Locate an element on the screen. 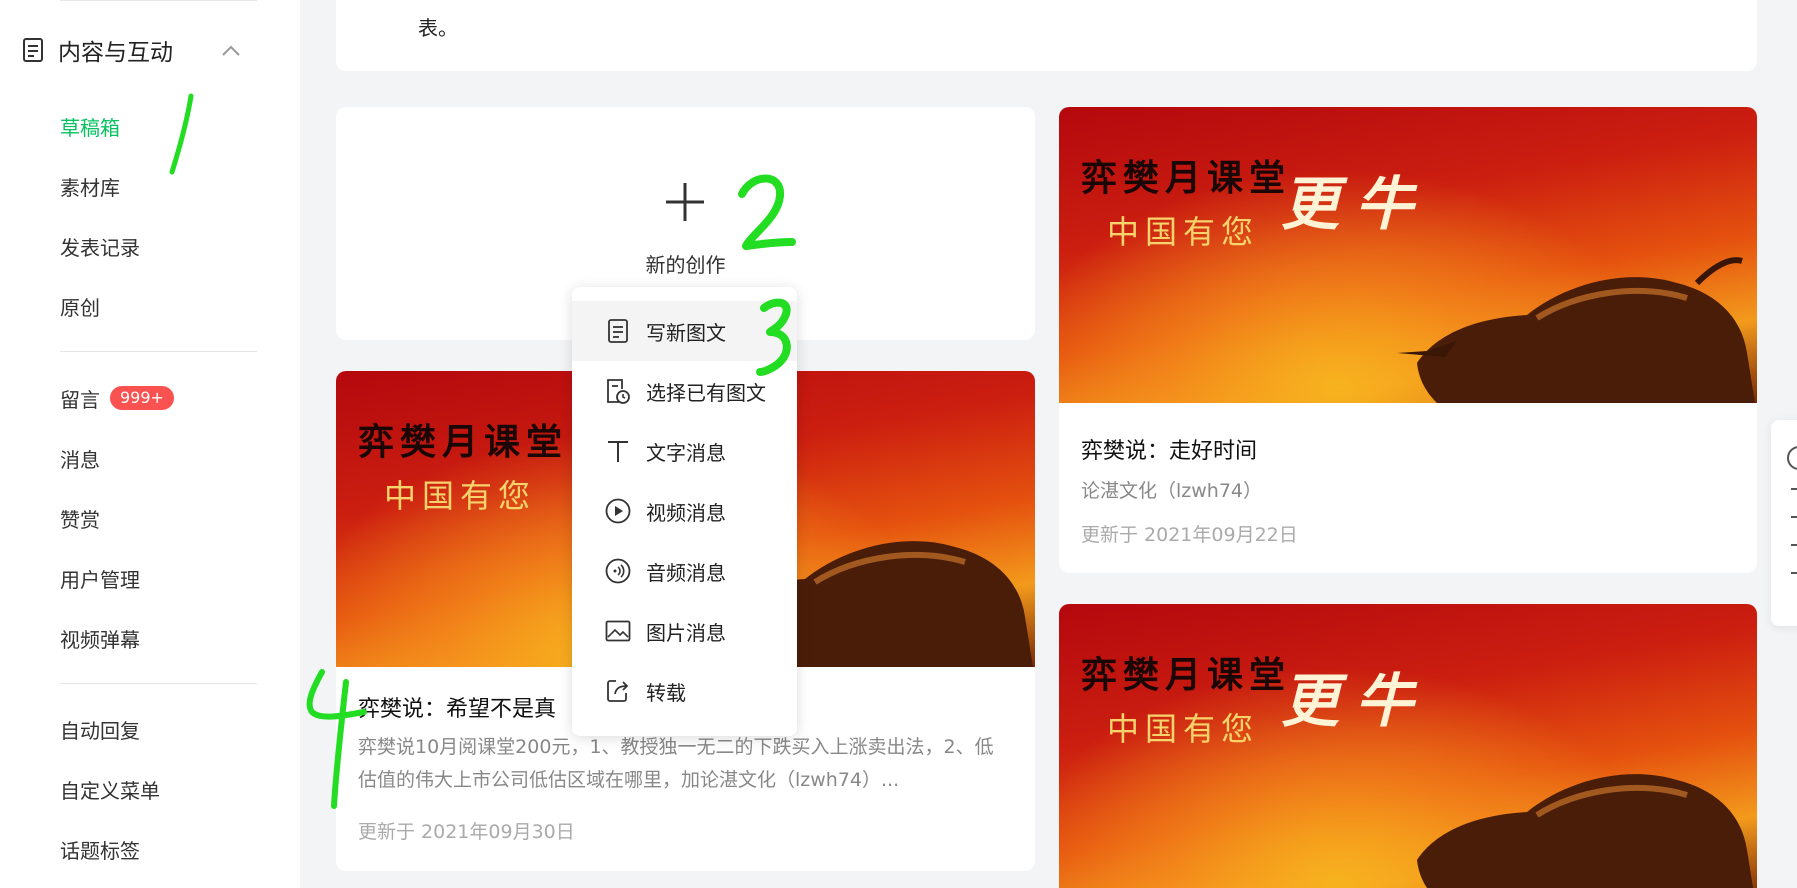 This screenshot has width=1797, height=888. chevron-up-icon is located at coordinates (231, 51).